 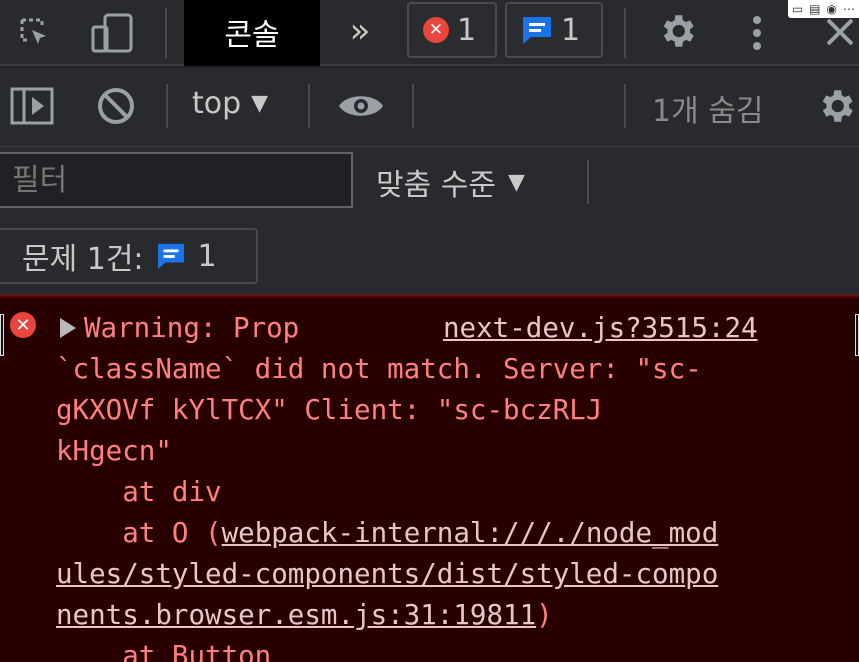 What do you see at coordinates (554, 30) in the screenshot?
I see `message-count-badge: 1` at bounding box center [554, 30].